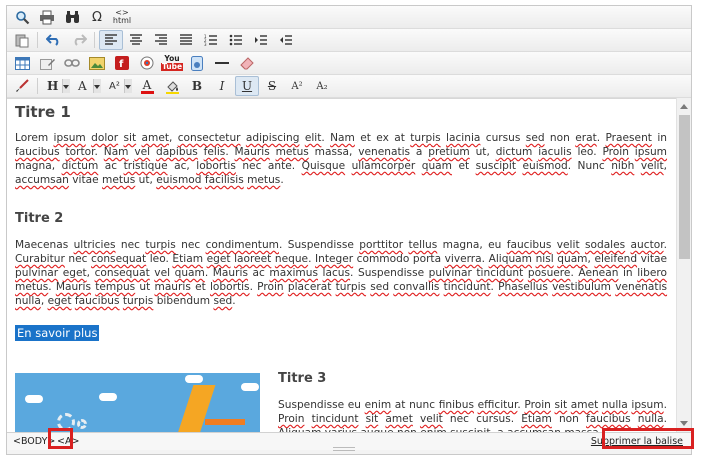 Image resolution: width=701 pixels, height=460 pixels. I want to click on bold-button: B, so click(197, 86).